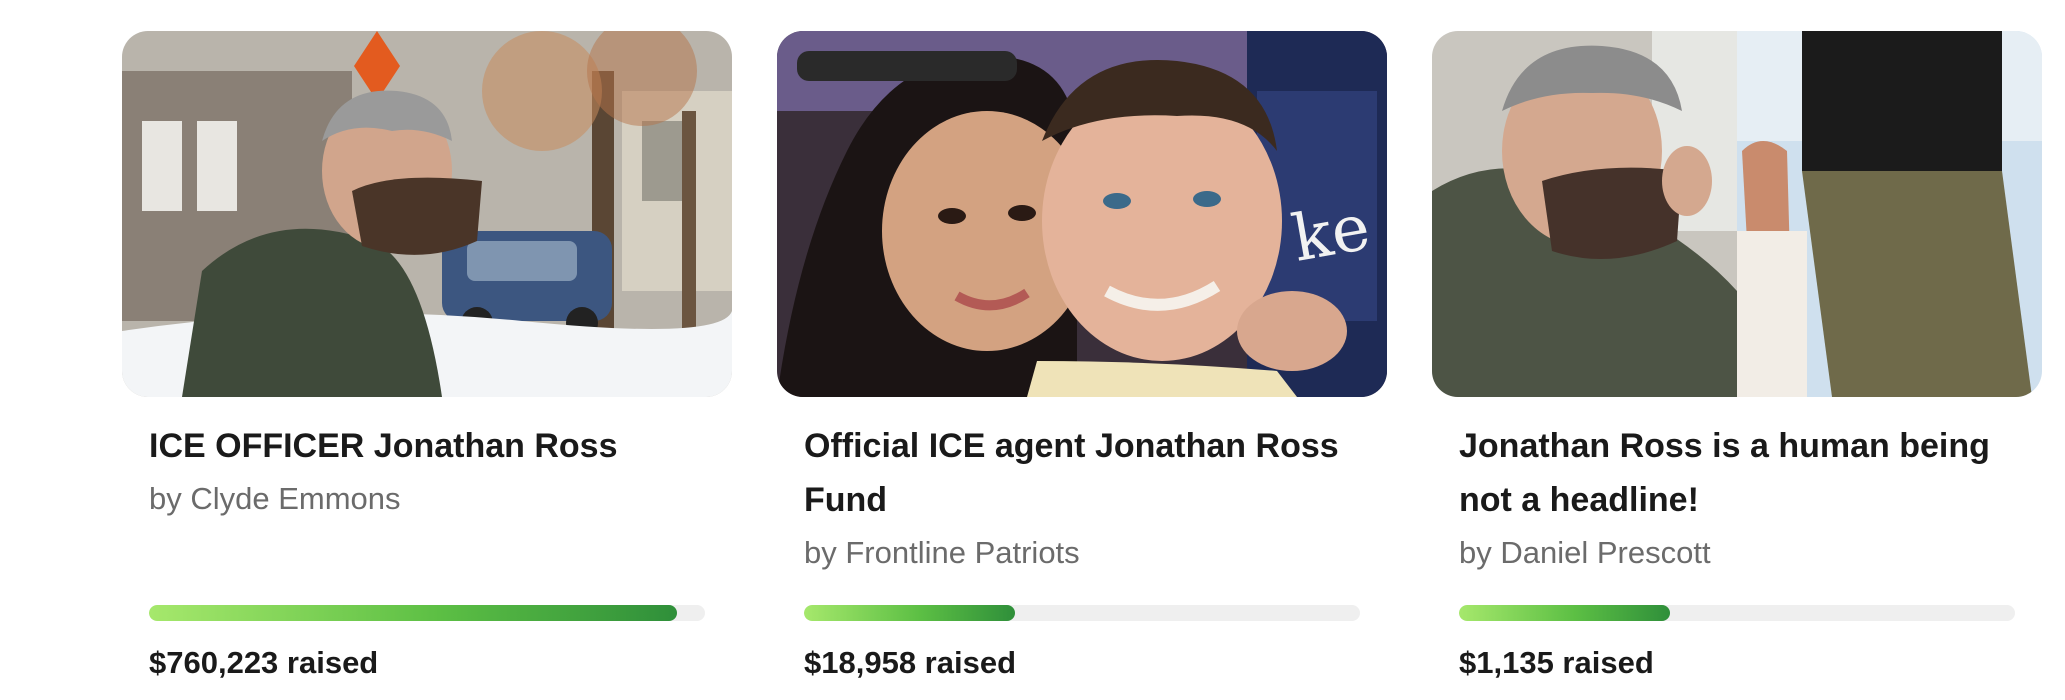  I want to click on amount-raised: $1,135 raised, so click(1556, 662).